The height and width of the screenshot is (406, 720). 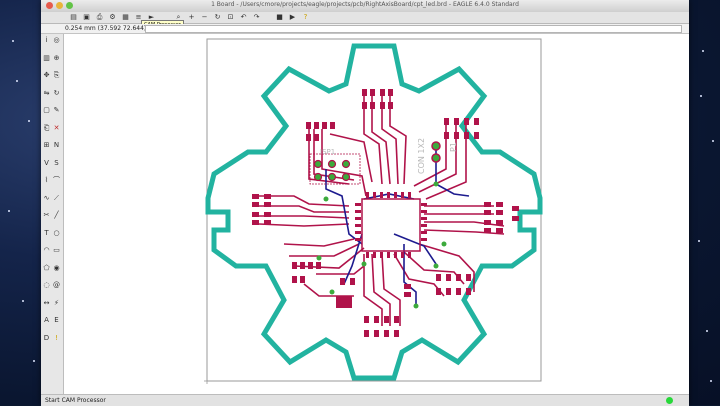 What do you see at coordinates (204, 17) in the screenshot?
I see `zoom-out-icon: −` at bounding box center [204, 17].